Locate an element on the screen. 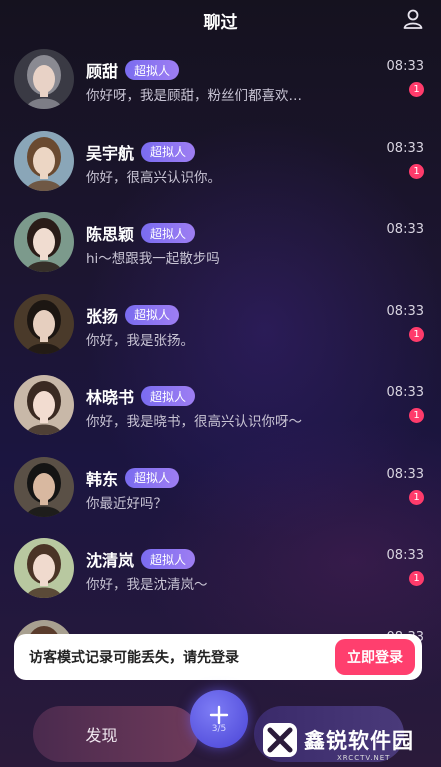  watermark-logo-icon is located at coordinates (280, 740).